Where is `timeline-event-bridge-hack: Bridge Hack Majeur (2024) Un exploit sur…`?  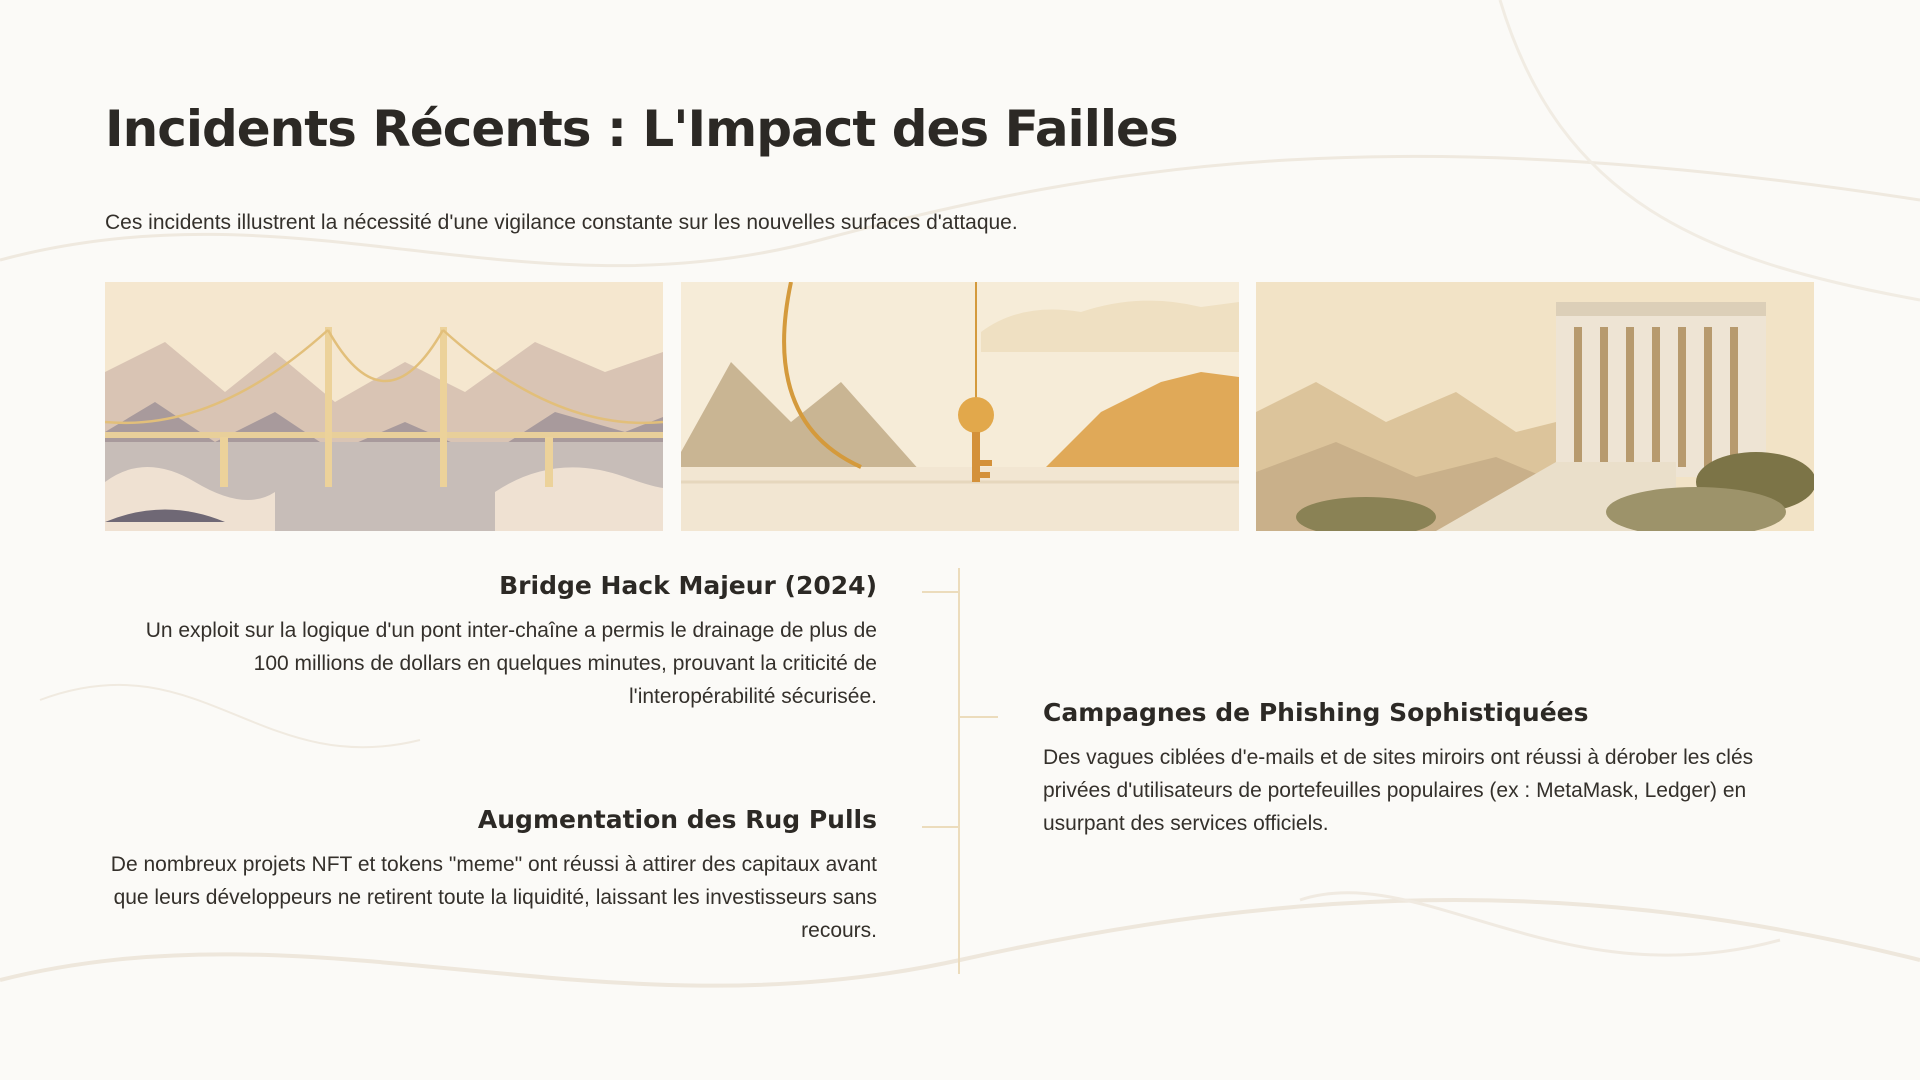
timeline-event-bridge-hack: Bridge Hack Majeur (2024) Un exploit sur… is located at coordinates (491, 642).